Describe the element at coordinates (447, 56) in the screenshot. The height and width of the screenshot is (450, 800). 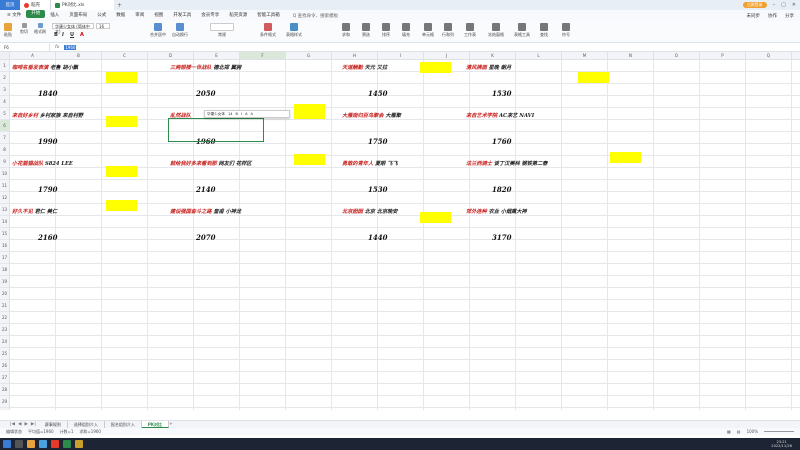
I see `column-header-J: J` at that location.